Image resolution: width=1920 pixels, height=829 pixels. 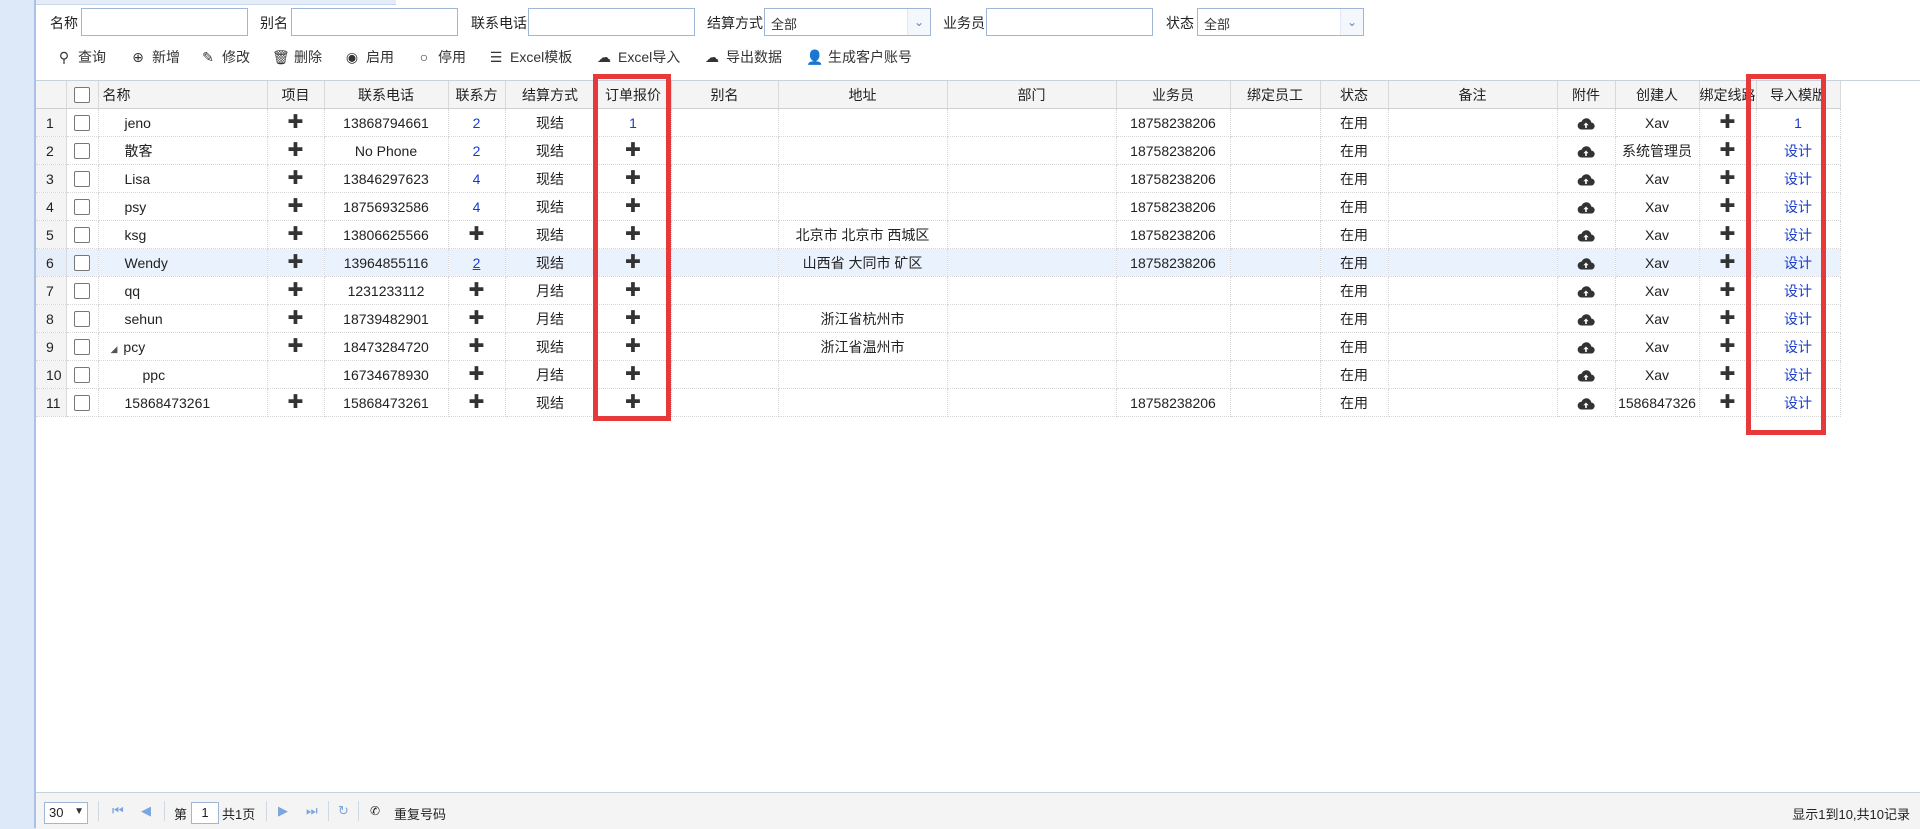 I want to click on page-size-select: 30 ▼, so click(x=66, y=813).